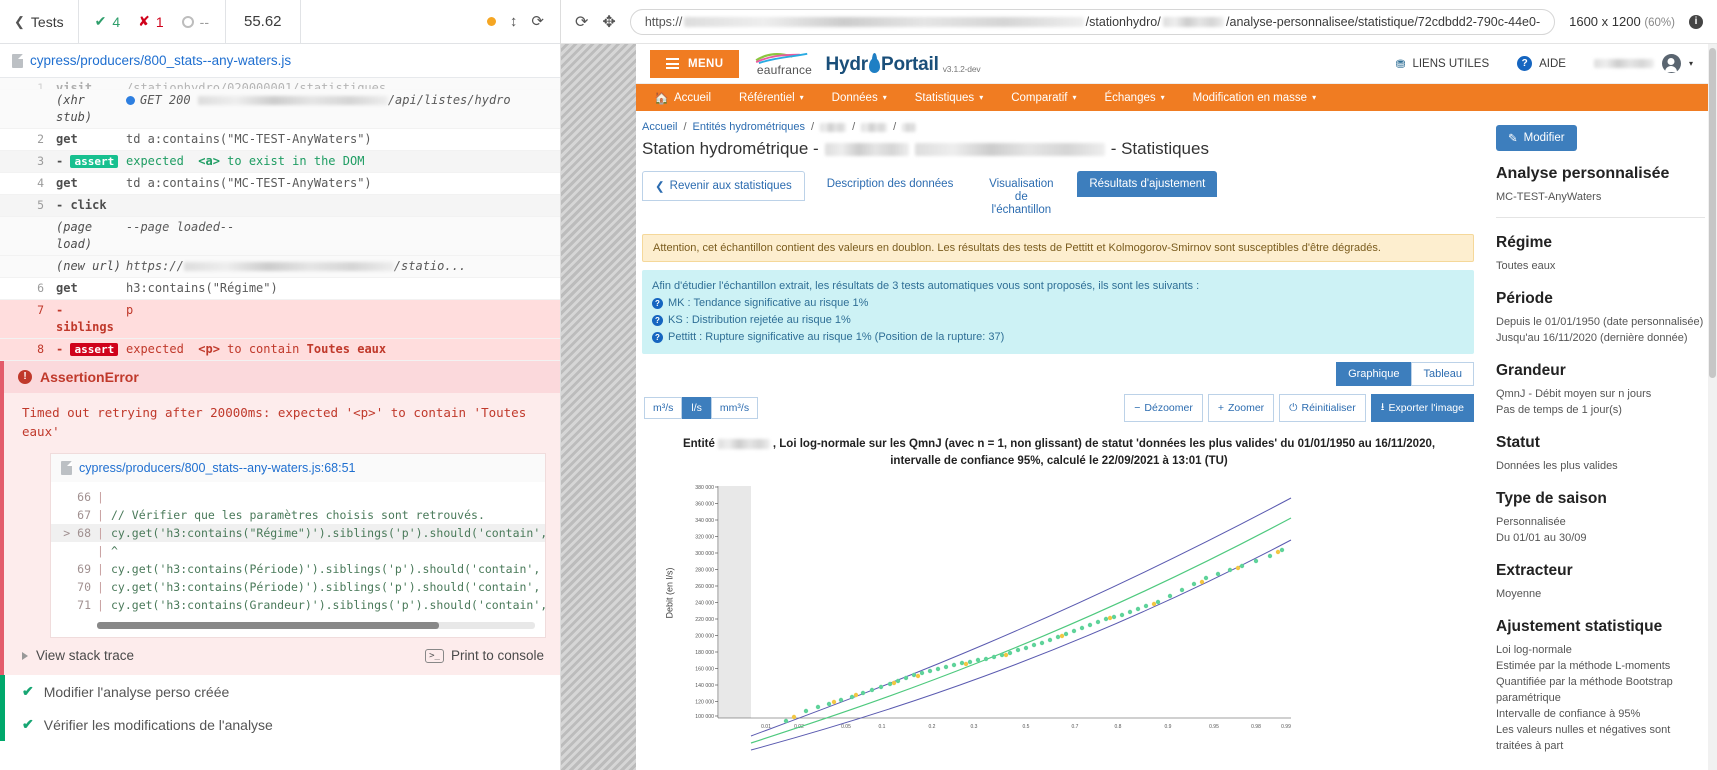 The width and height of the screenshot is (1717, 770). Describe the element at coordinates (74, 235) in the screenshot. I see `command-name: (page load)` at that location.